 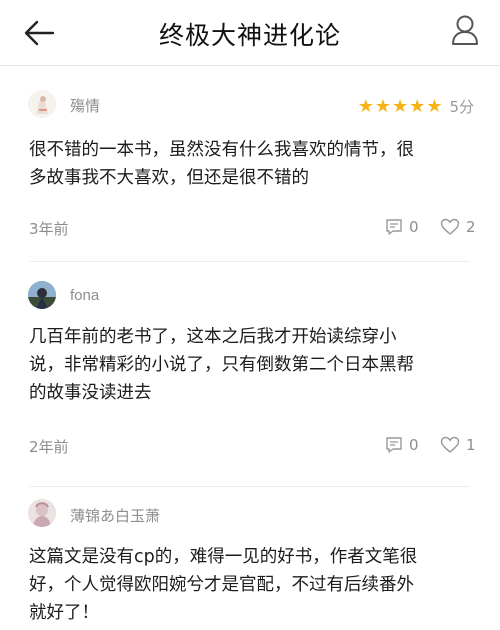 What do you see at coordinates (49, 447) in the screenshot?
I see `comment-time: 2年前` at bounding box center [49, 447].